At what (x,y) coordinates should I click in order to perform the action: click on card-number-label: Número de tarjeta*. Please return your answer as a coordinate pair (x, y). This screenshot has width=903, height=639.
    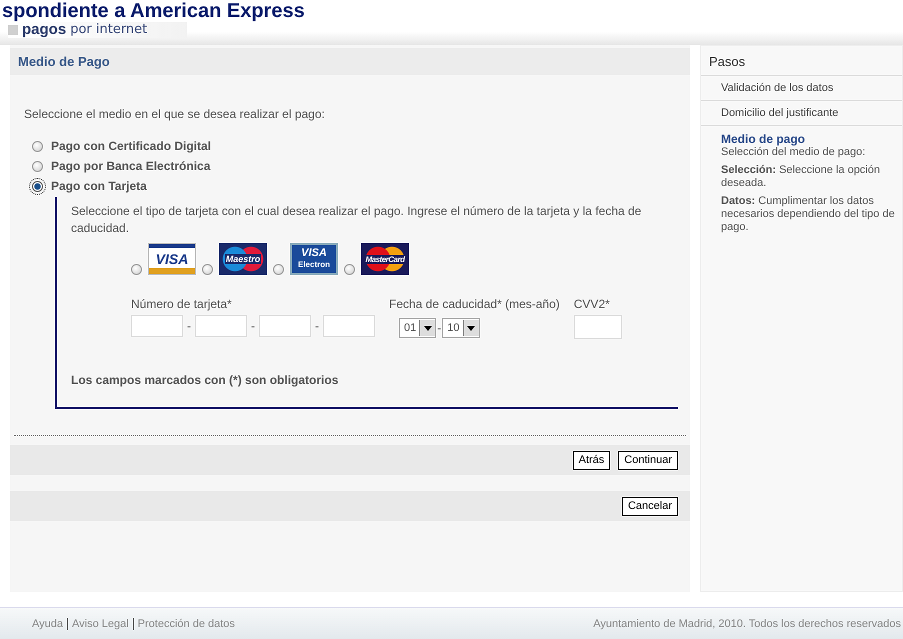
    Looking at the image, I should click on (182, 304).